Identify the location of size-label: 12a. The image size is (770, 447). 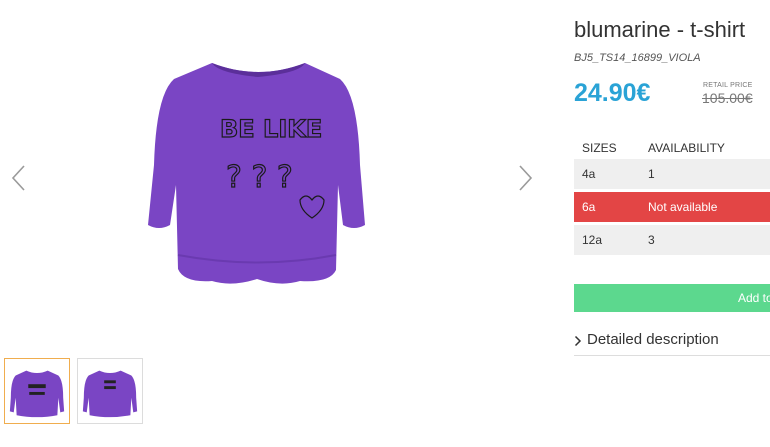
(592, 240).